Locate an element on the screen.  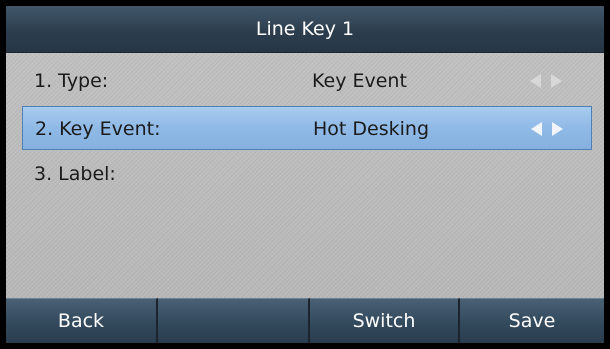
row-key-event-value: Hot Desking is located at coordinates (371, 129).